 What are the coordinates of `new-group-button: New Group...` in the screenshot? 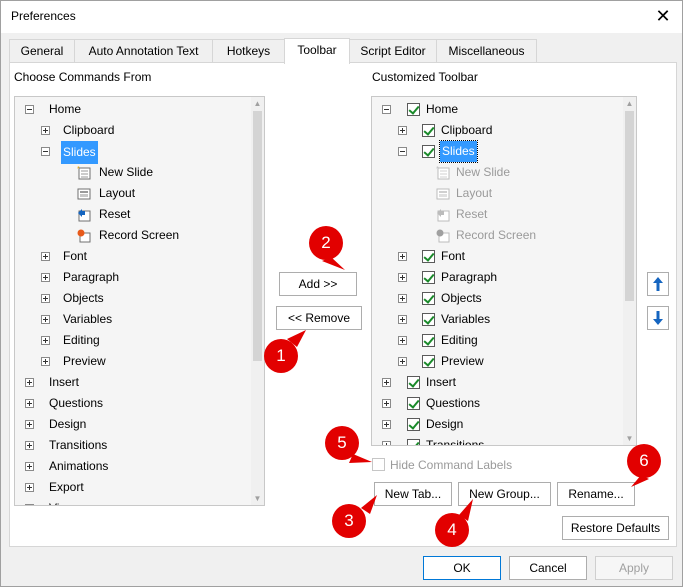 It's located at (504, 494).